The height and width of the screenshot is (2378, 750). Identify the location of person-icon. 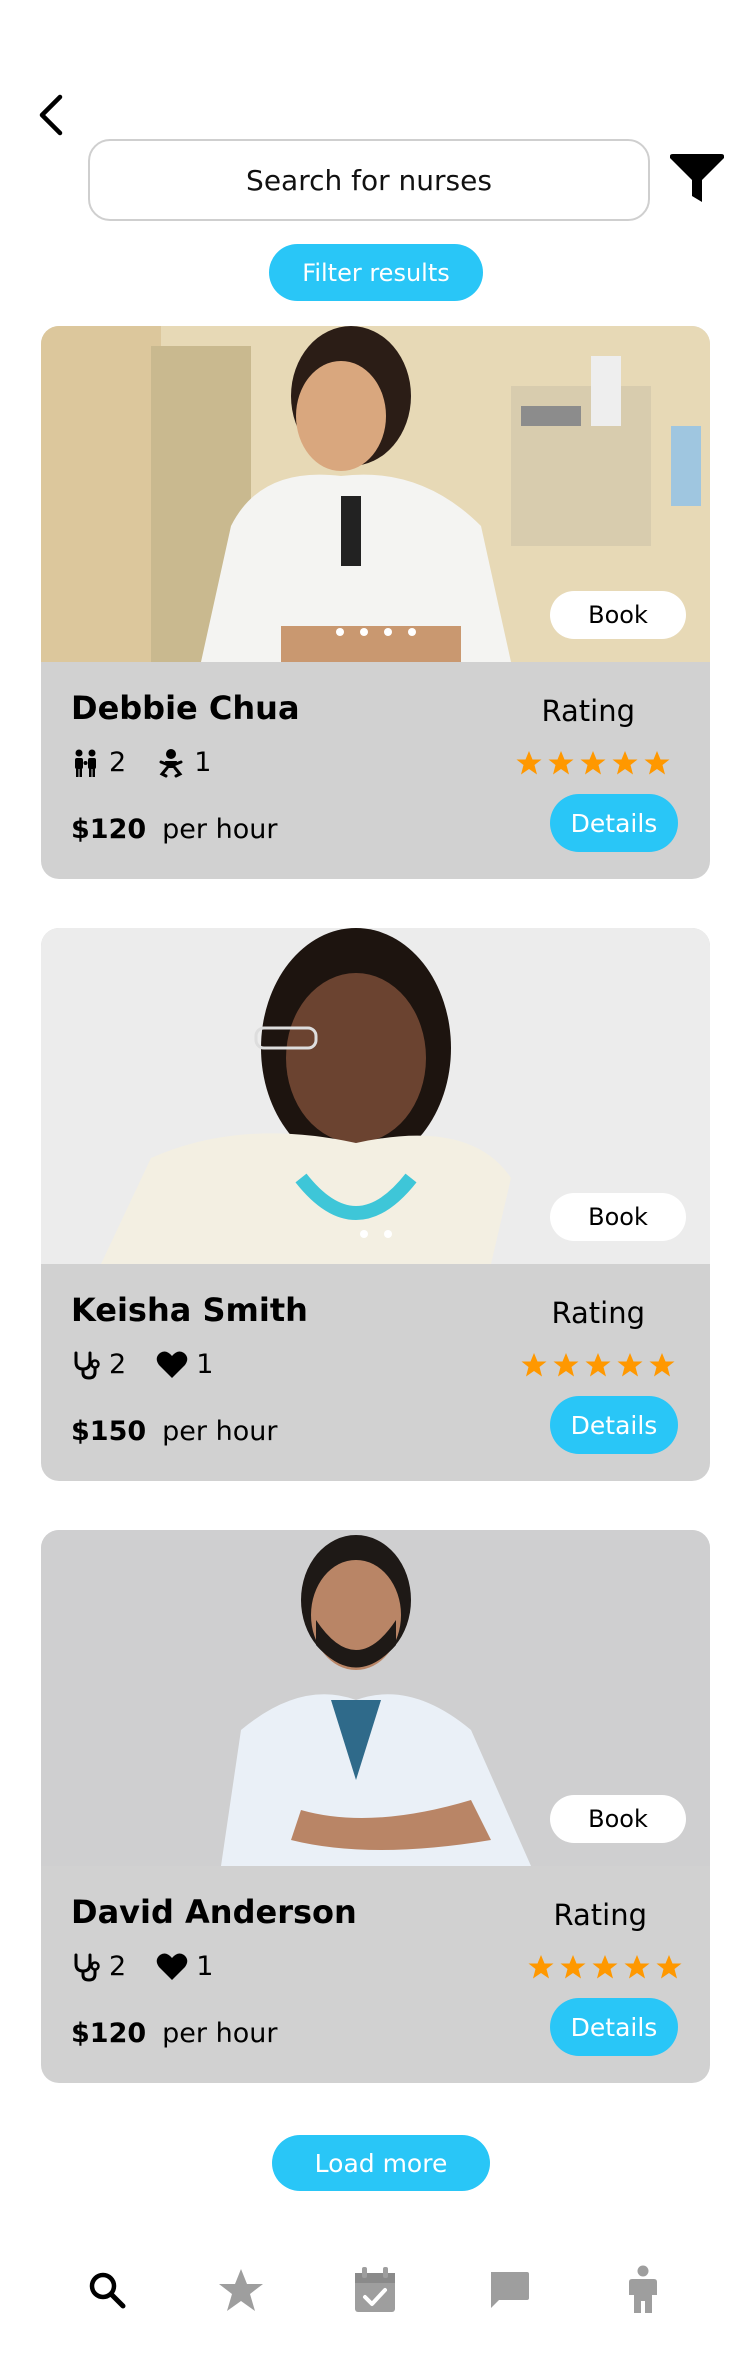
(643, 2289).